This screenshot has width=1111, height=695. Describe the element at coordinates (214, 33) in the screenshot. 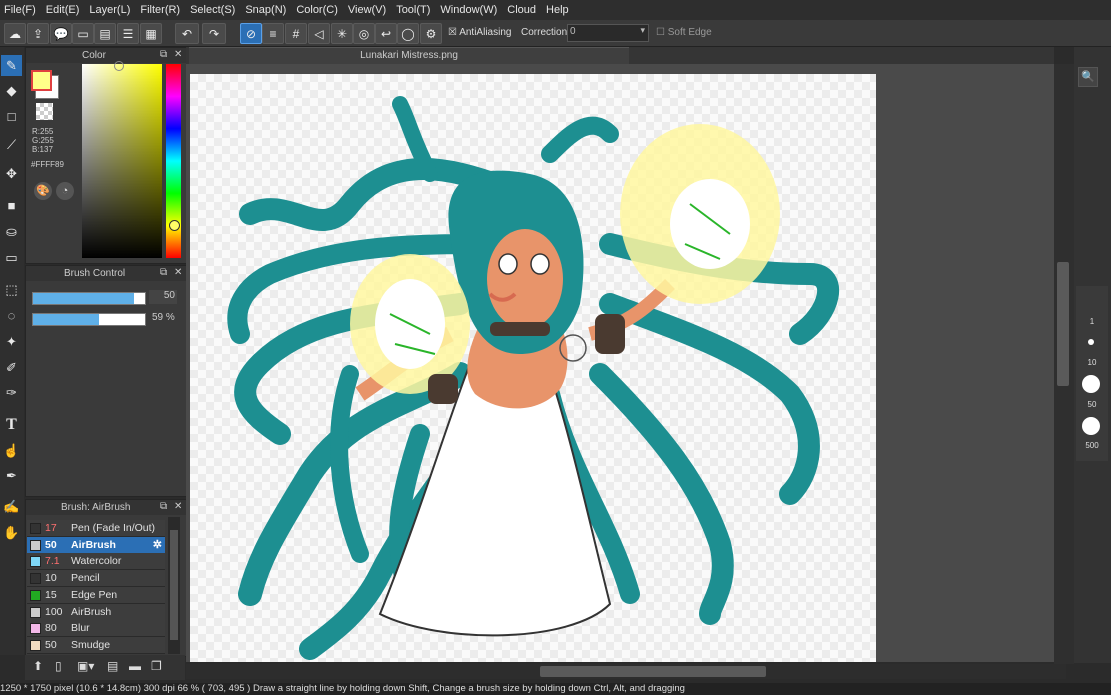

I see `redo-icon: ↷` at that location.